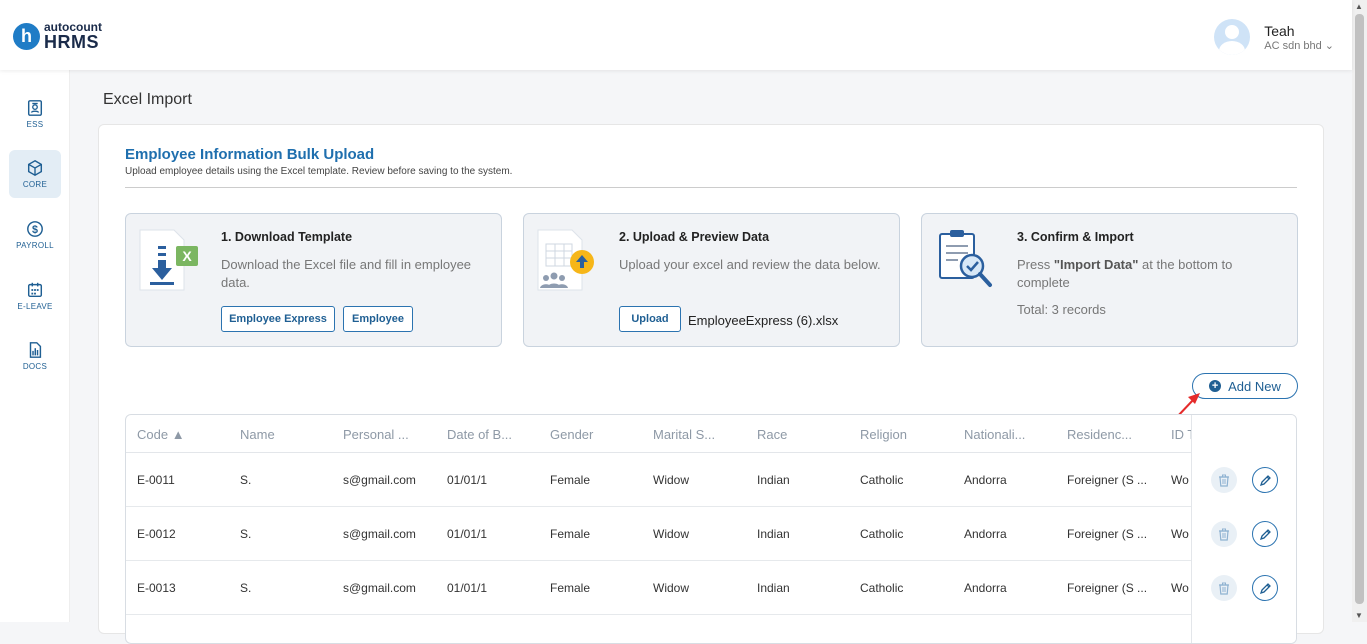 This screenshot has width=1367, height=644. I want to click on user-menu: Teah AC sdn bhd ⌄, so click(1274, 37).